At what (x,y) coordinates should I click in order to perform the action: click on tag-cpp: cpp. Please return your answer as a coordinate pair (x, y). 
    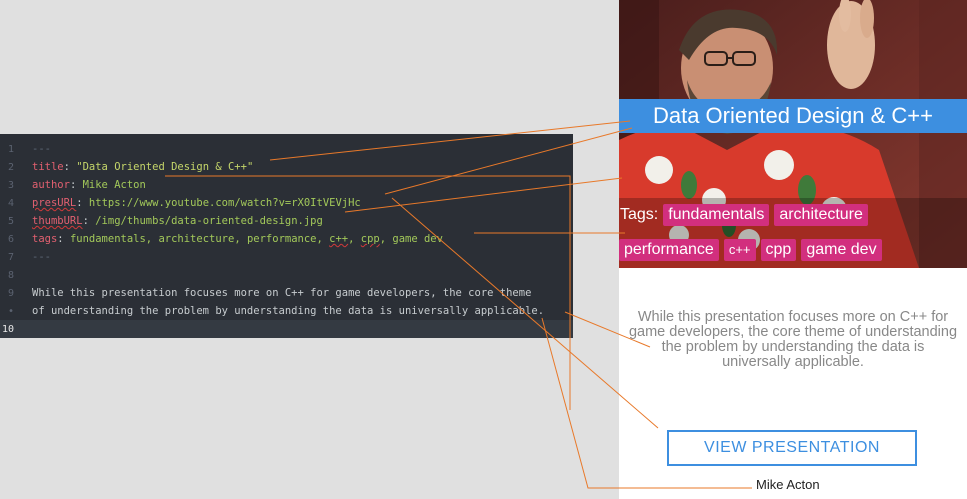
    Looking at the image, I should click on (778, 250).